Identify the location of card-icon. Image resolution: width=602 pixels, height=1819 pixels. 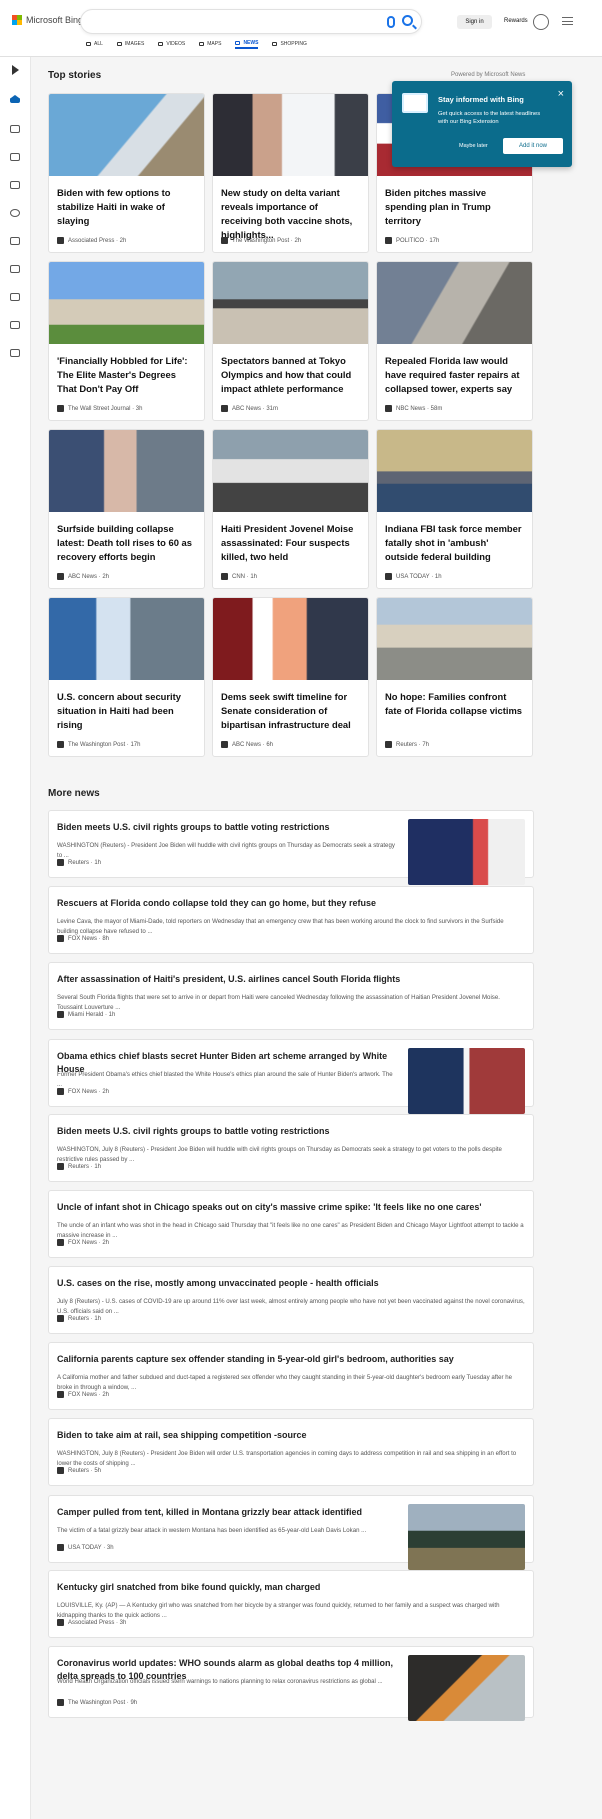
(15, 353).